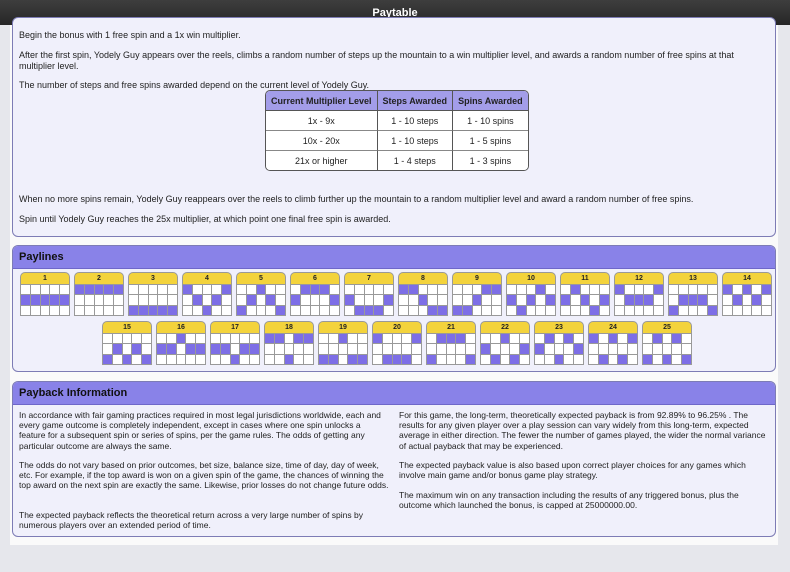  Describe the element at coordinates (490, 121) in the screenshot. I see `table-cell: 1 - 10 spins` at that location.